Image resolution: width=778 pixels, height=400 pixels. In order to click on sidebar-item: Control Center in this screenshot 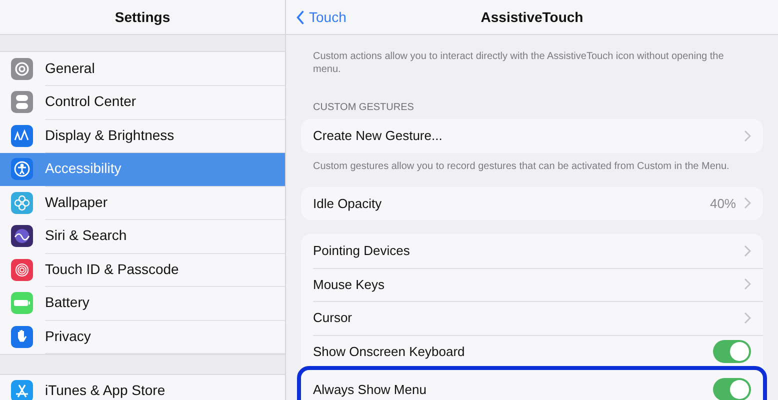, I will do `click(142, 102)`.